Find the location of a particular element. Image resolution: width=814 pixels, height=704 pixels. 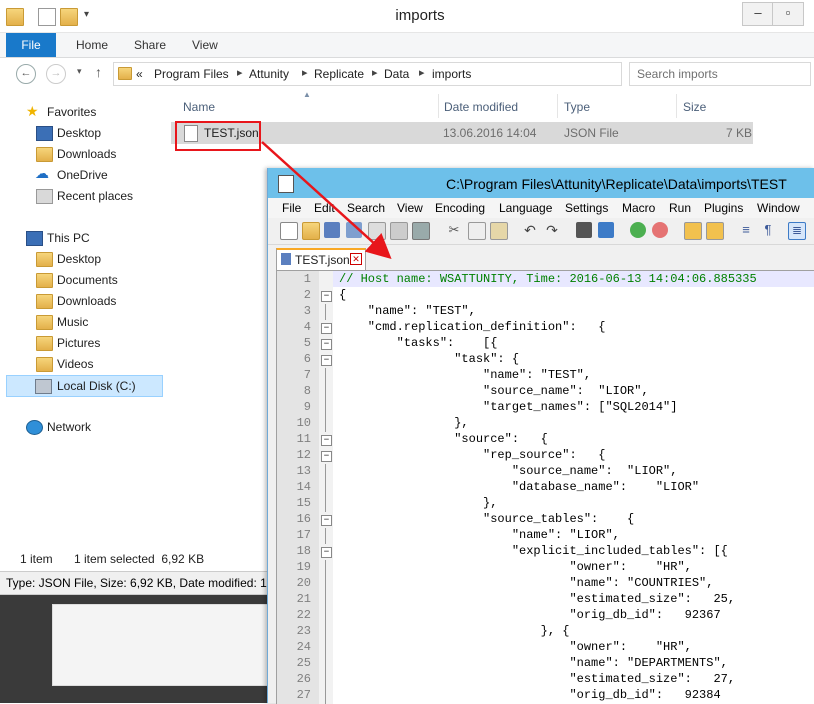

arrow-line is located at coordinates (326, 200).